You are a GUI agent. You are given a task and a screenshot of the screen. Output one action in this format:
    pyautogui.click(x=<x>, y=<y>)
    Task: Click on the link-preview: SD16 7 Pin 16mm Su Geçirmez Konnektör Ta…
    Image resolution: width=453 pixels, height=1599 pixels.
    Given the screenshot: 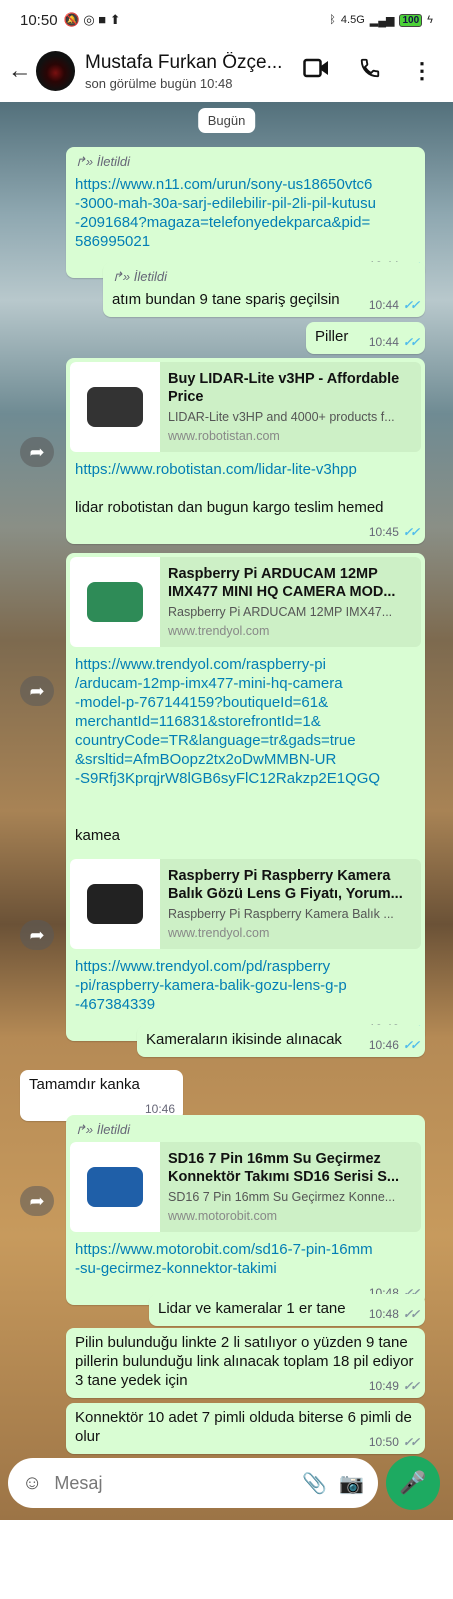 What is the action you would take?
    pyautogui.click(x=245, y=1187)
    